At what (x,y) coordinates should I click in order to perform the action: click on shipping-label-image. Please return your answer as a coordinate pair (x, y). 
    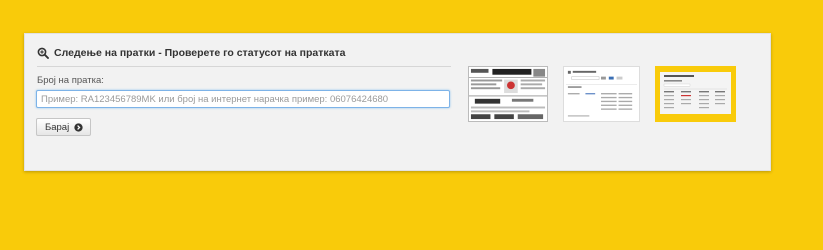
    Looking at the image, I should click on (508, 94).